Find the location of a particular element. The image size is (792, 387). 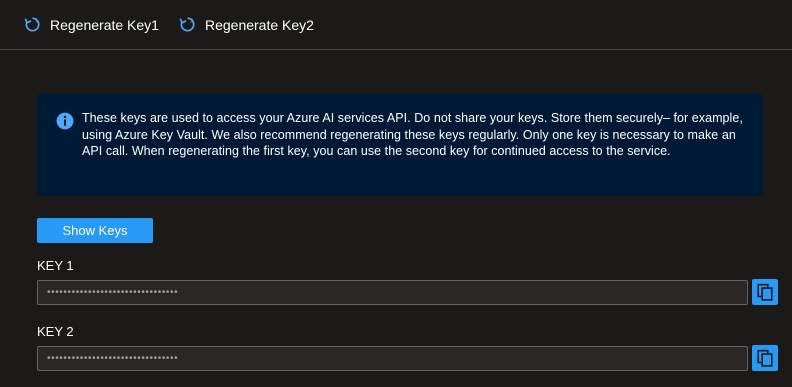

regenerate-key2-button: 2 Regenerate Key2 is located at coordinates (246, 25).